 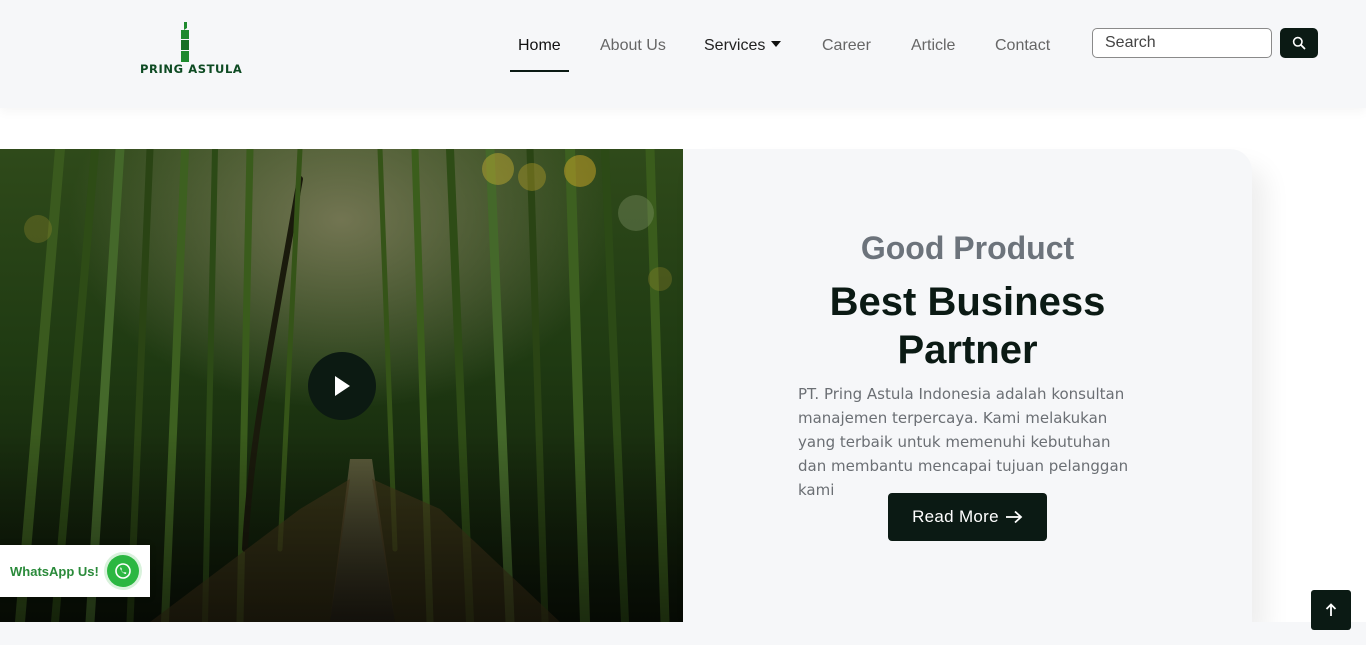 What do you see at coordinates (54, 571) in the screenshot?
I see `whatsapp-label: WhatsApp Us!` at bounding box center [54, 571].